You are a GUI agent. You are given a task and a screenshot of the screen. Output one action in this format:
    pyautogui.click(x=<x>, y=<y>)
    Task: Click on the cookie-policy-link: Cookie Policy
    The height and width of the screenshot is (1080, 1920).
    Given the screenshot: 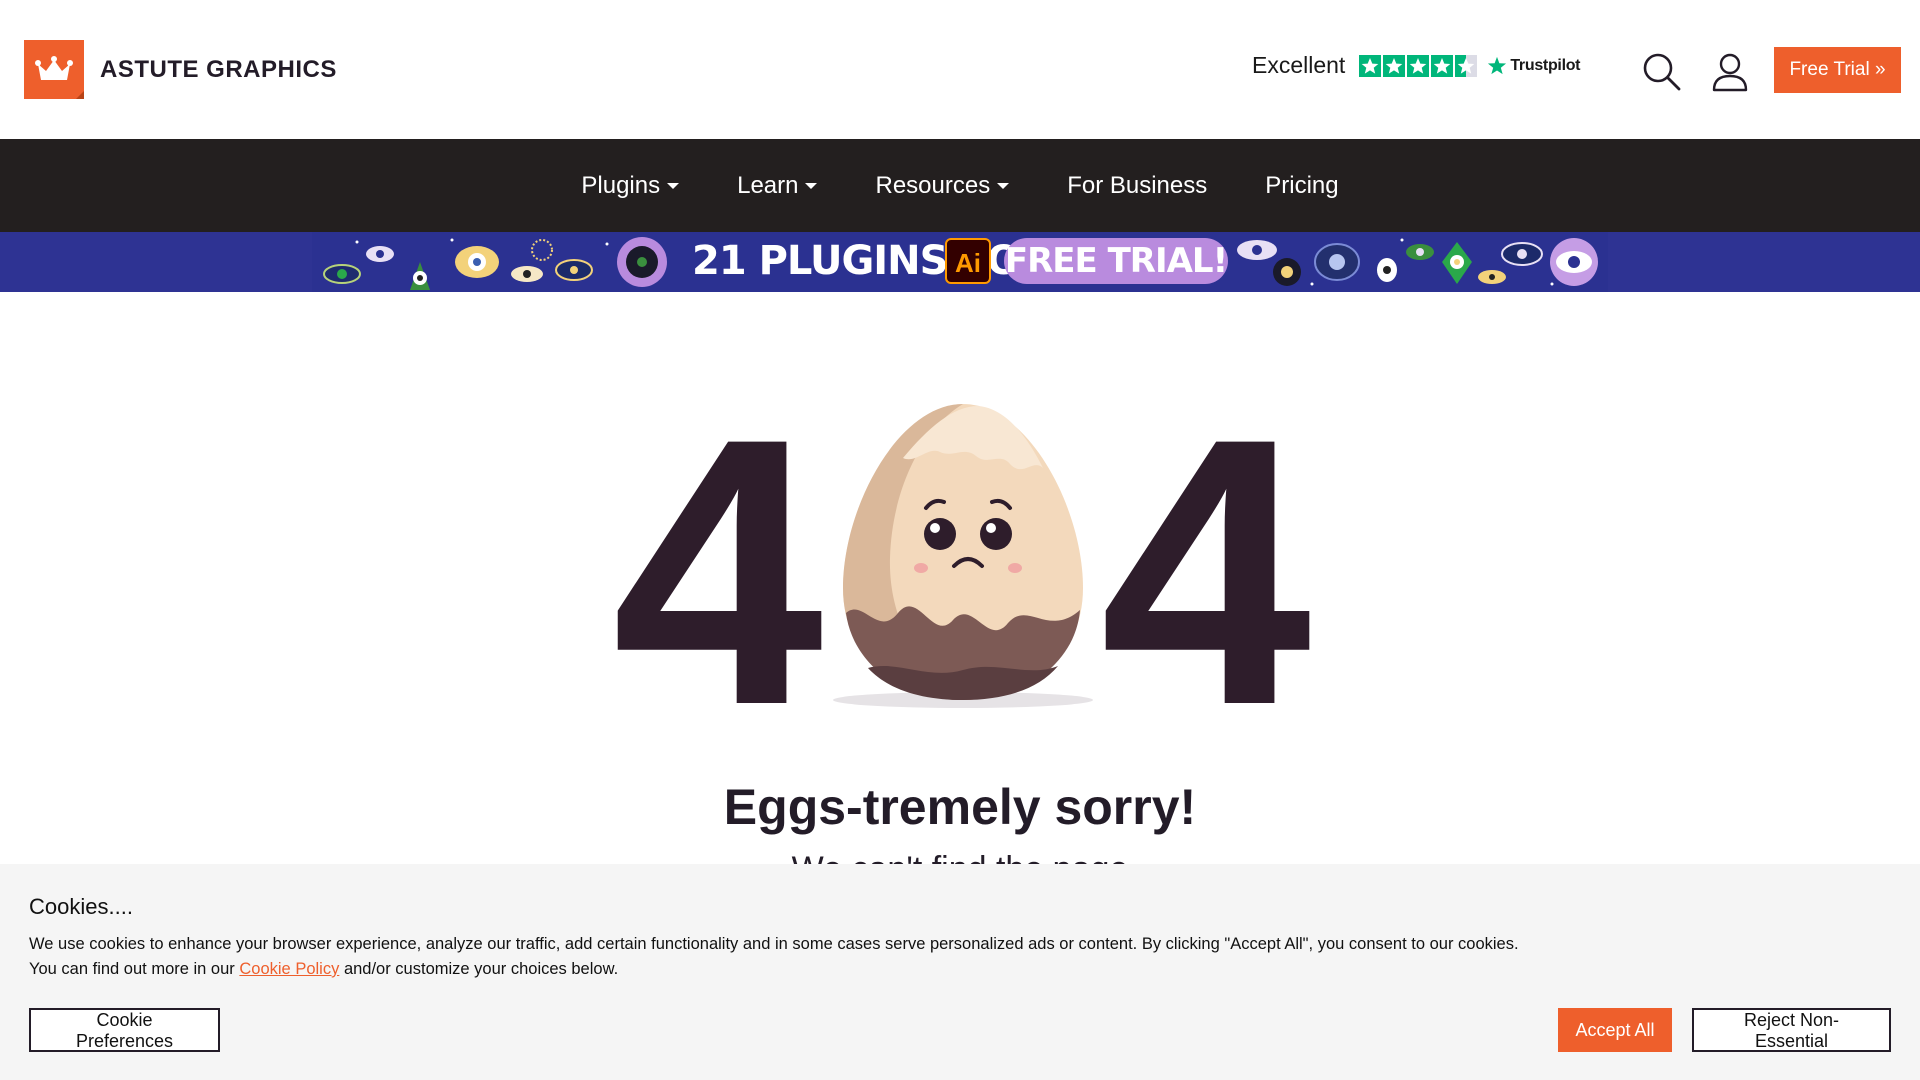 What is the action you would take?
    pyautogui.click(x=289, y=969)
    